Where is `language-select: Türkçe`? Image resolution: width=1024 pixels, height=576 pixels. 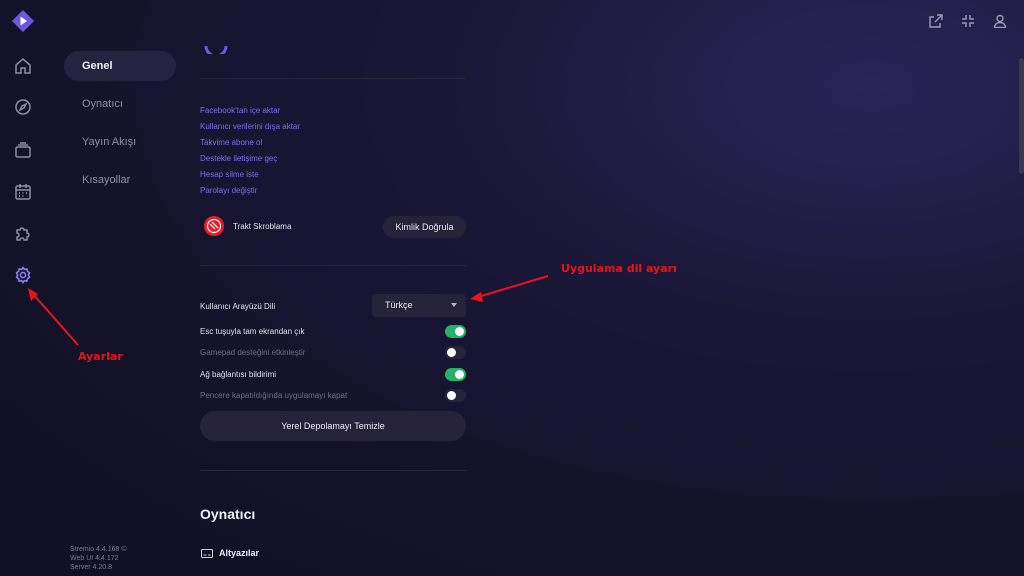
language-select: Türkçe is located at coordinates (419, 305).